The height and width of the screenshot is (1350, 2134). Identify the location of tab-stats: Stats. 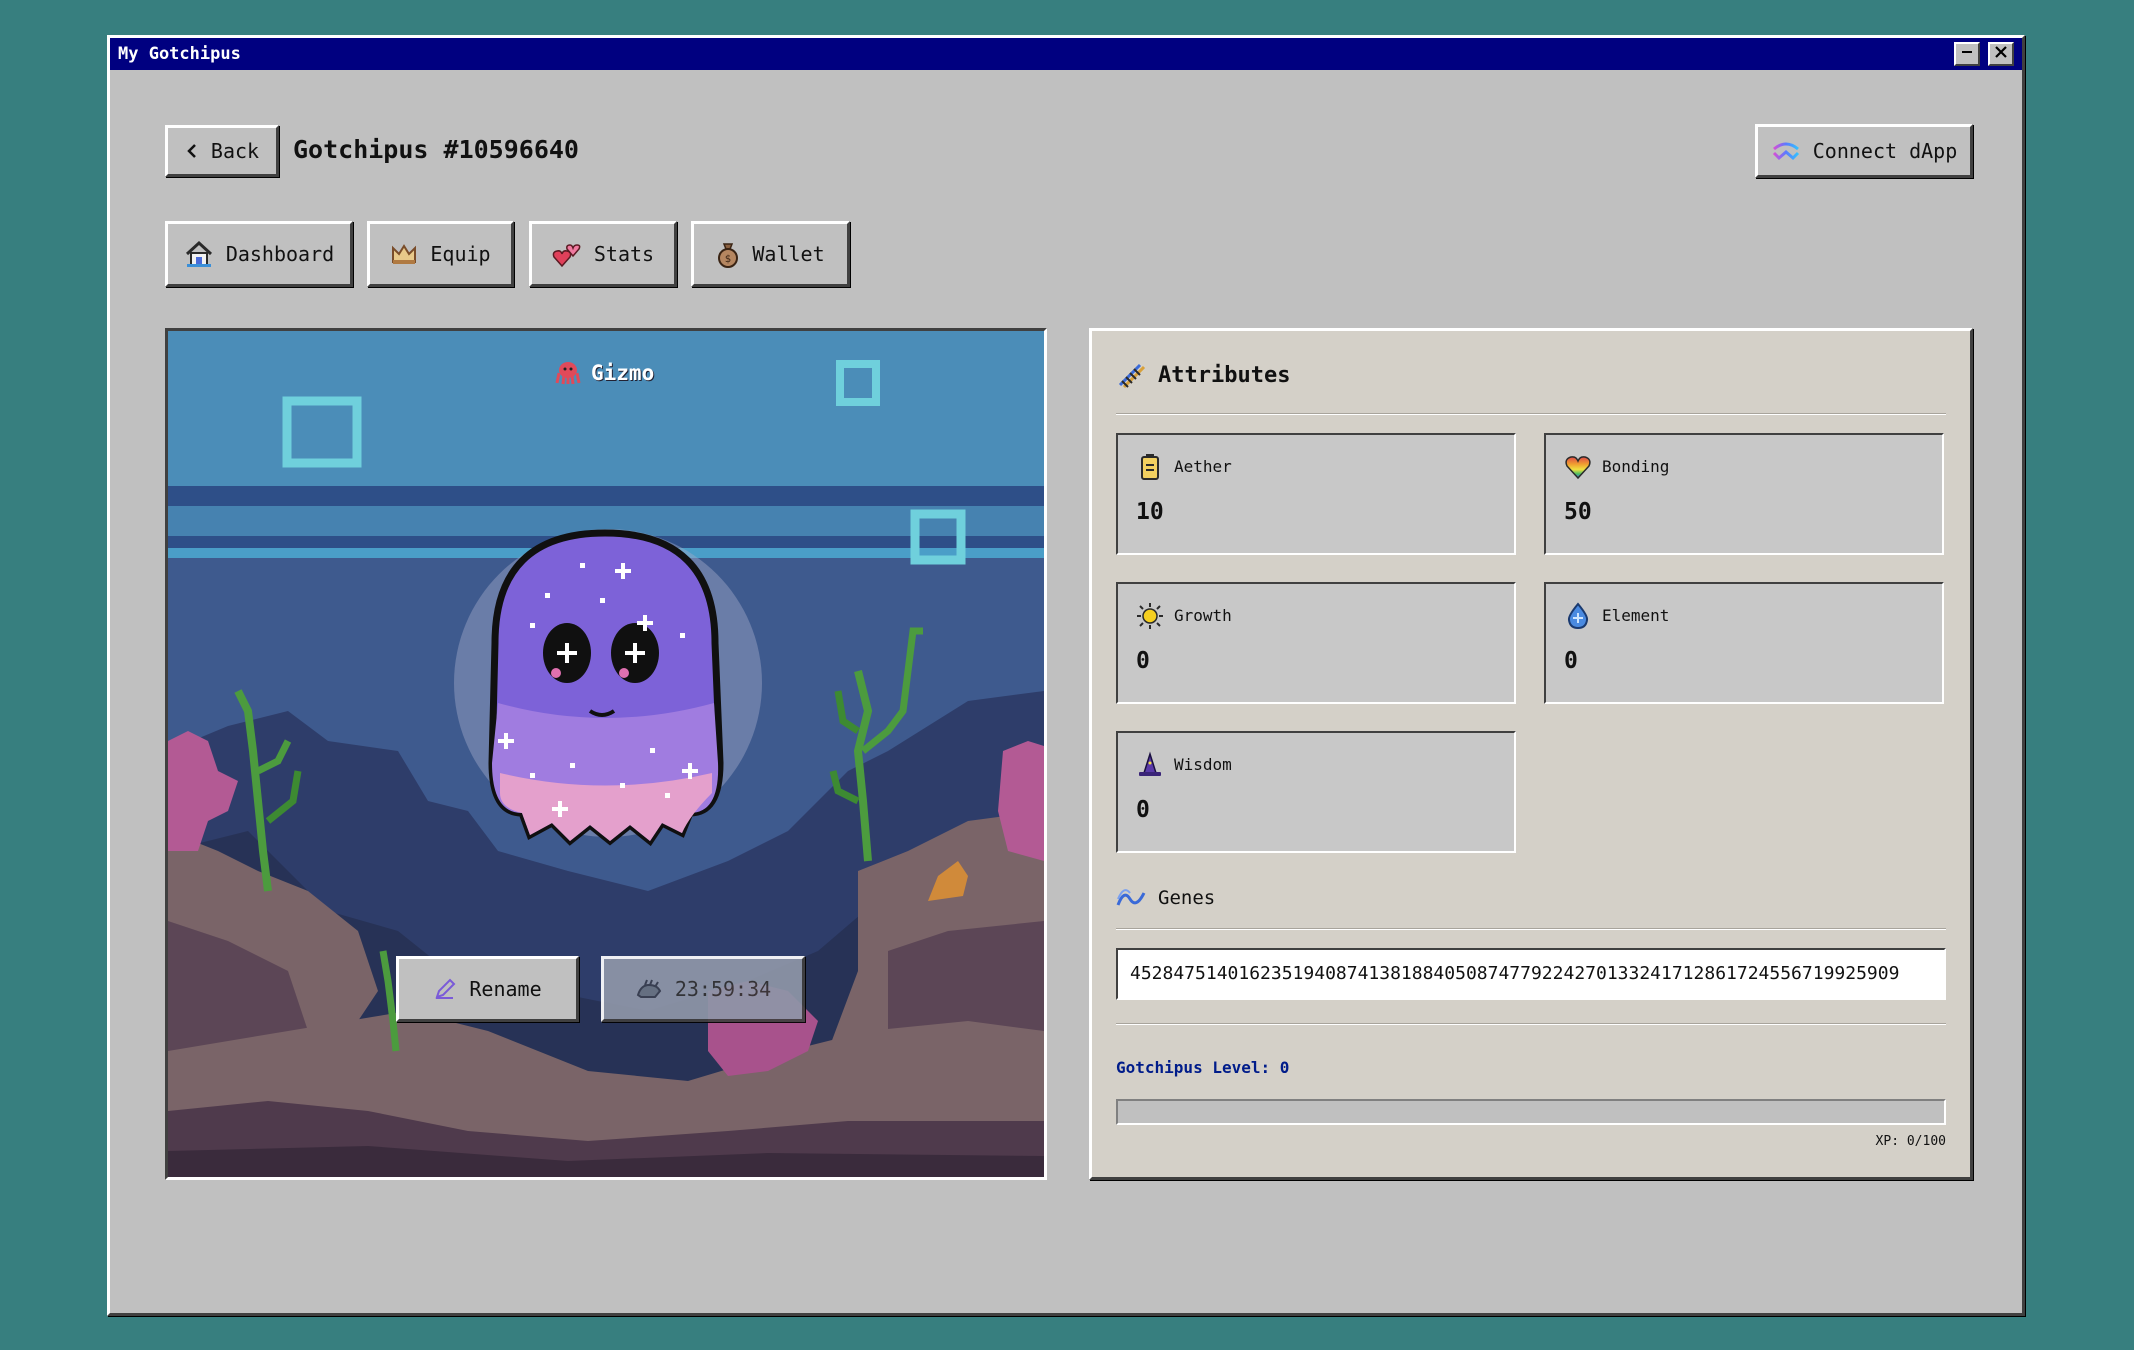
(603, 254).